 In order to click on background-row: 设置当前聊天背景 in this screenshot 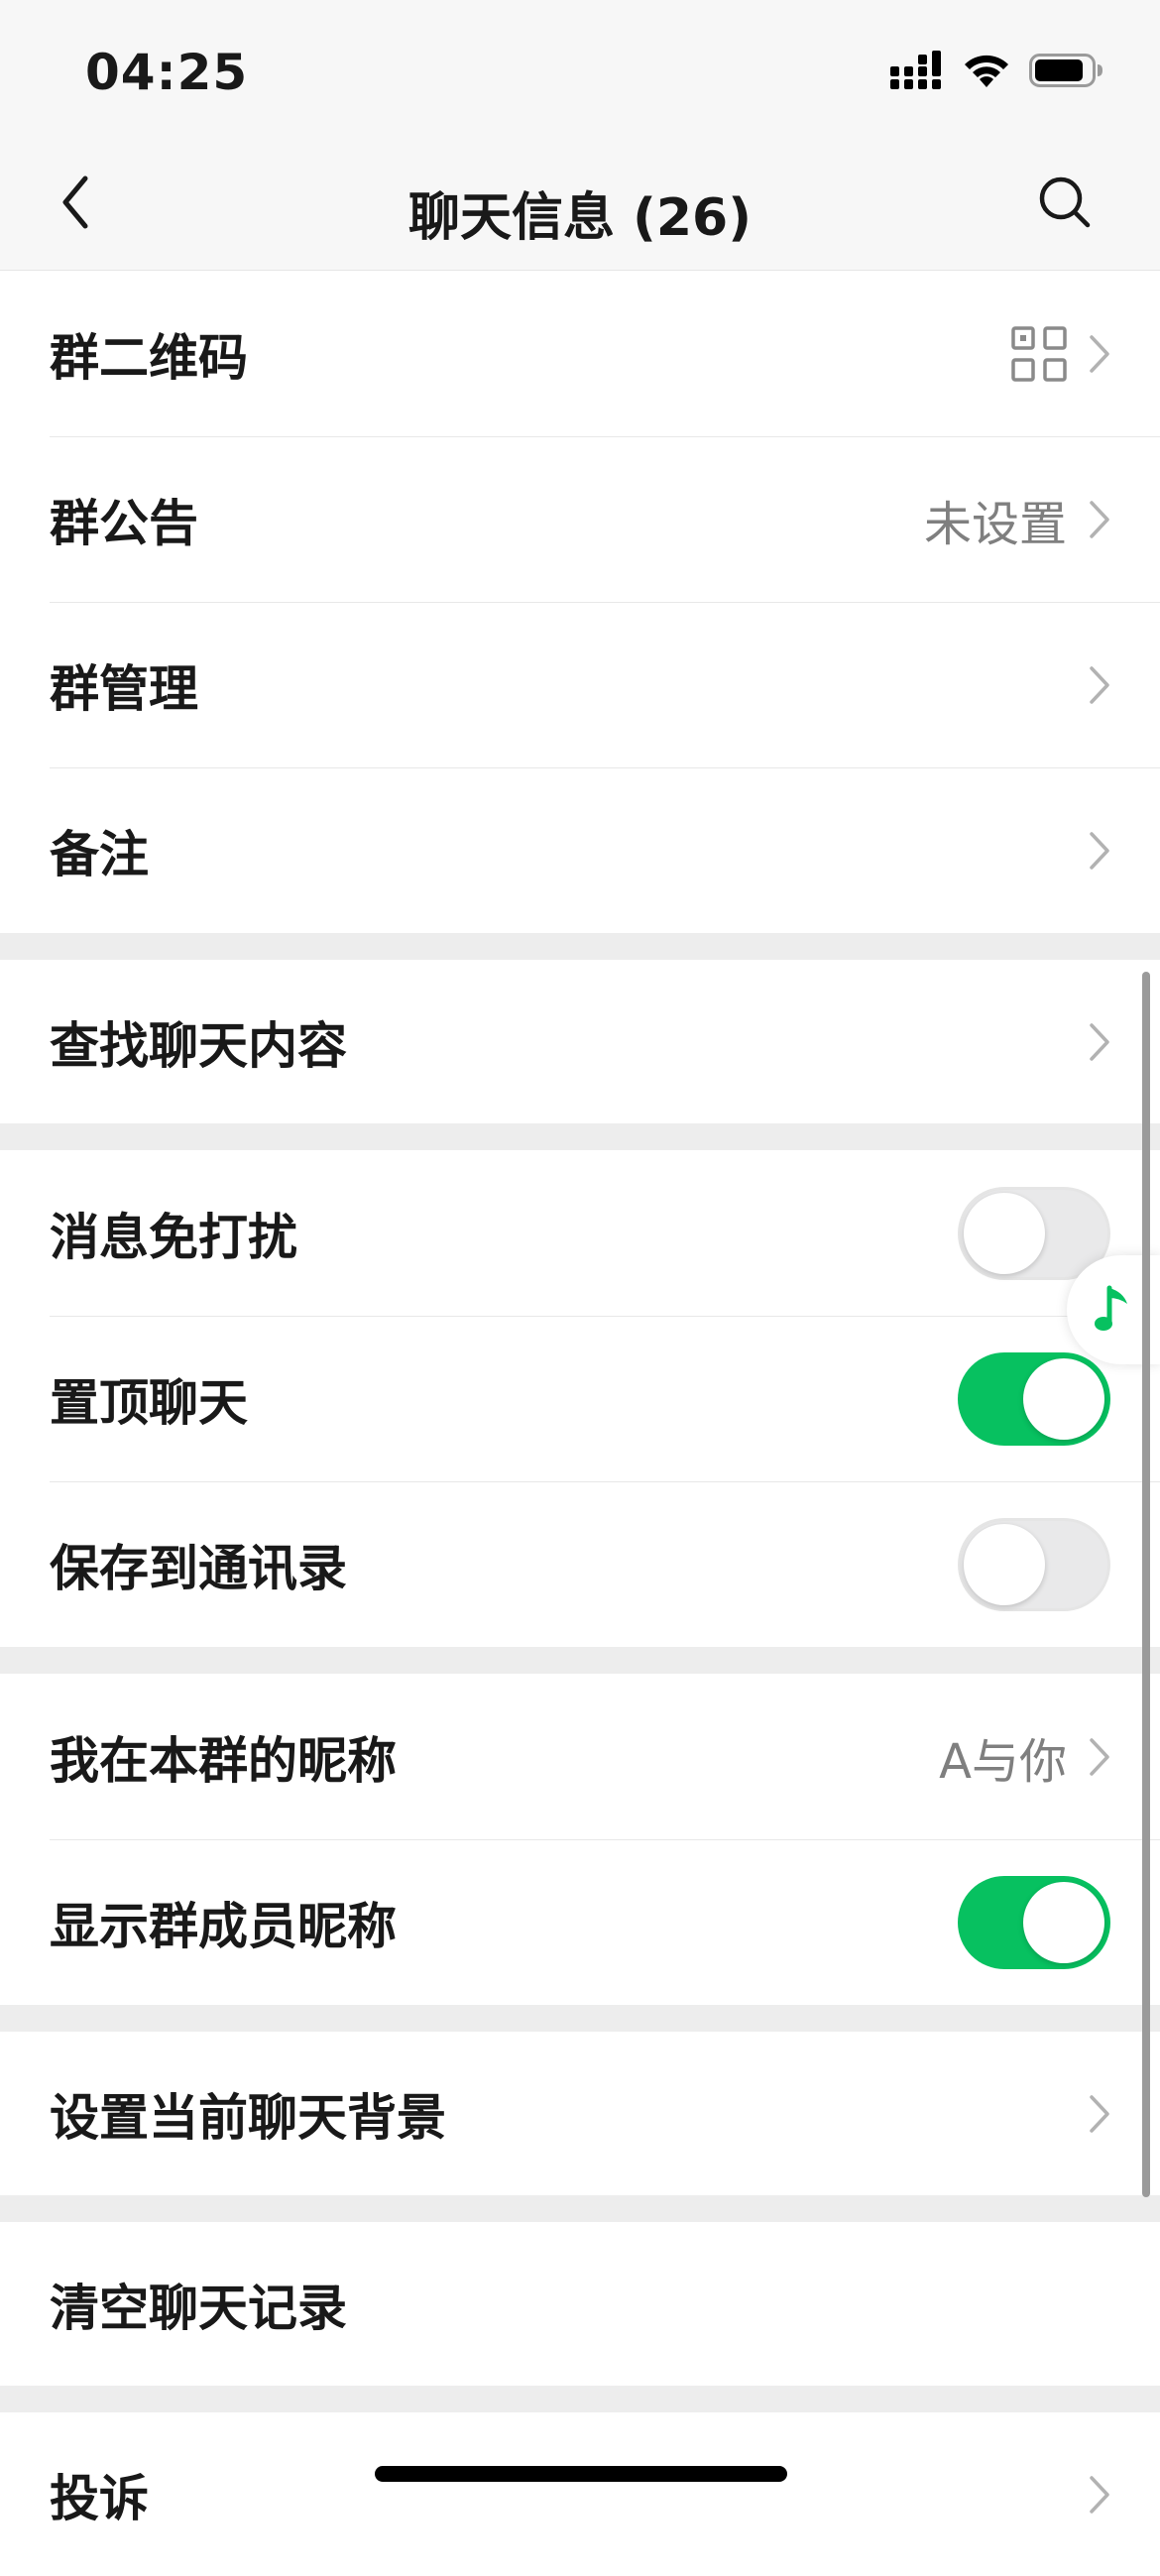, I will do `click(580, 2113)`.